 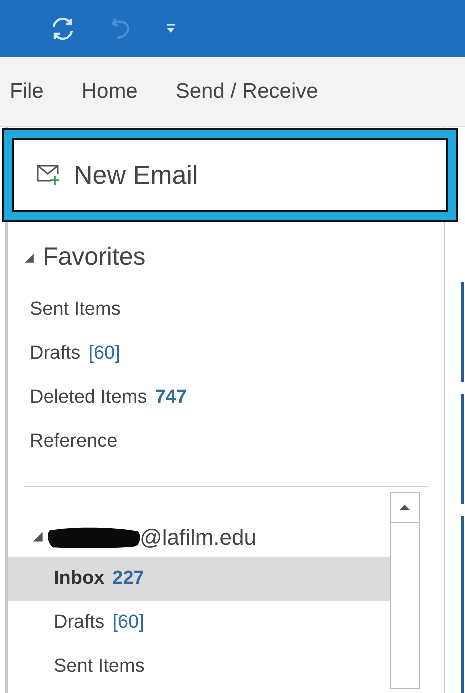 I want to click on new-mail-icon, so click(x=49, y=175).